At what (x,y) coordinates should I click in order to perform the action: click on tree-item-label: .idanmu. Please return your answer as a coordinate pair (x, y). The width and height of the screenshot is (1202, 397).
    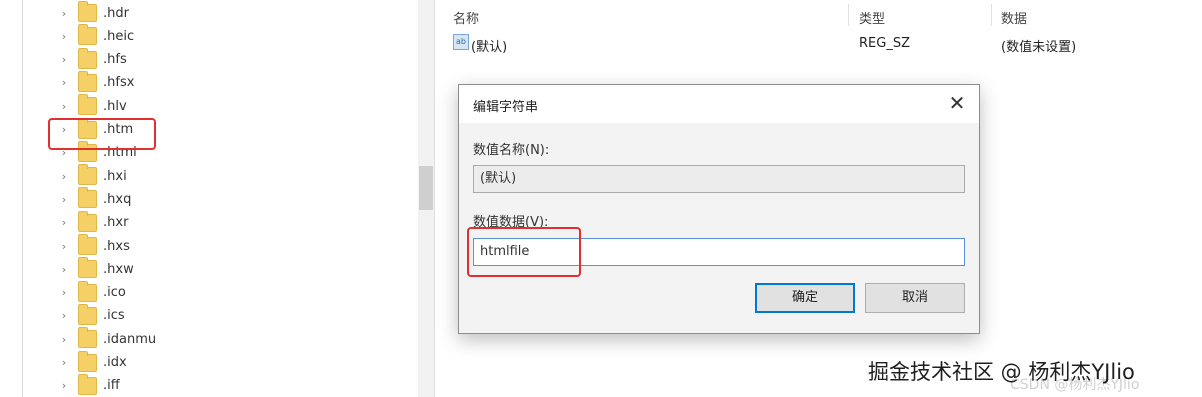
    Looking at the image, I should click on (130, 339).